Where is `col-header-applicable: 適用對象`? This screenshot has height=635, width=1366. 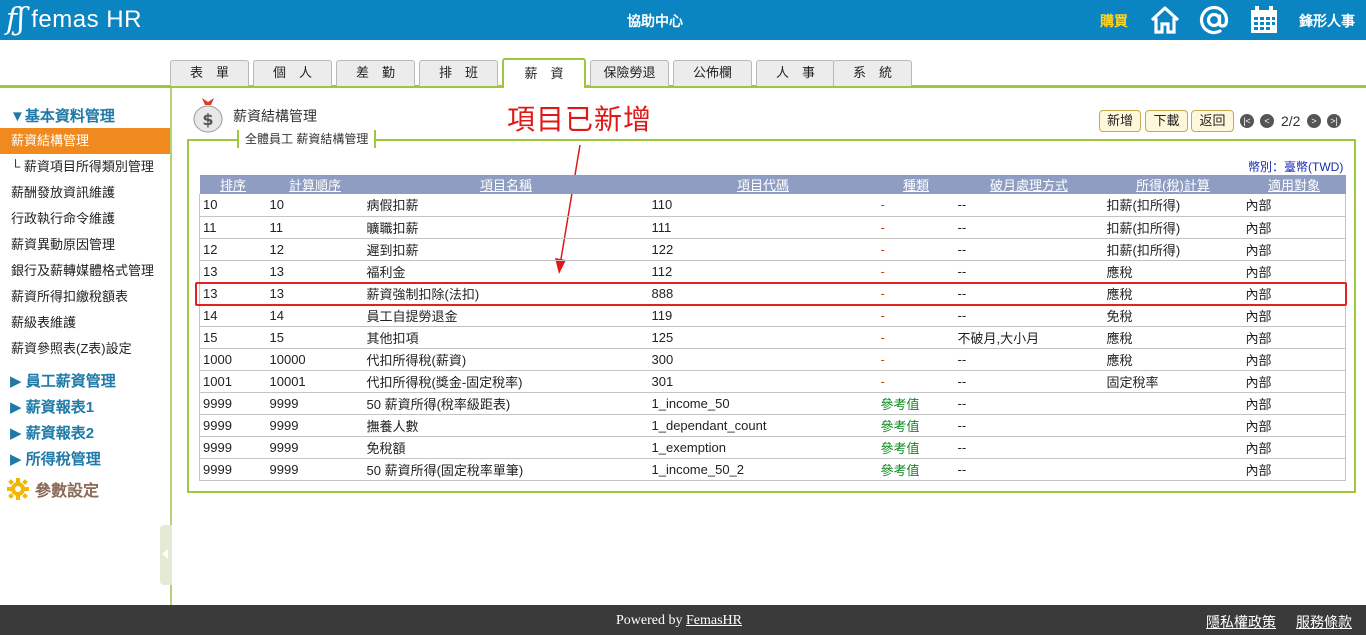
col-header-applicable: 適用對象 is located at coordinates (1294, 184).